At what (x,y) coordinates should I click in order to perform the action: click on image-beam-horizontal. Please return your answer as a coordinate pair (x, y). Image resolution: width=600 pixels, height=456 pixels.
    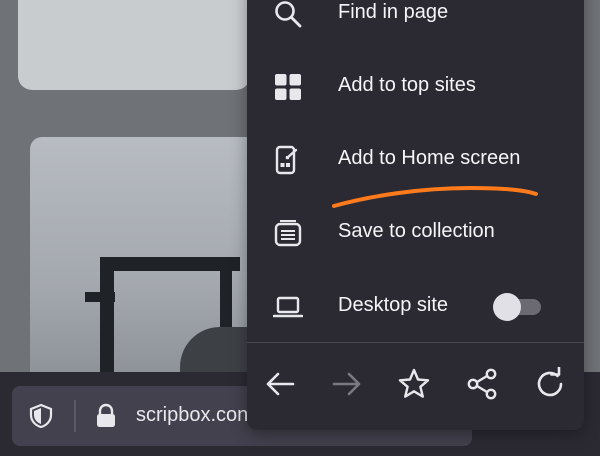
    Looking at the image, I should click on (170, 264).